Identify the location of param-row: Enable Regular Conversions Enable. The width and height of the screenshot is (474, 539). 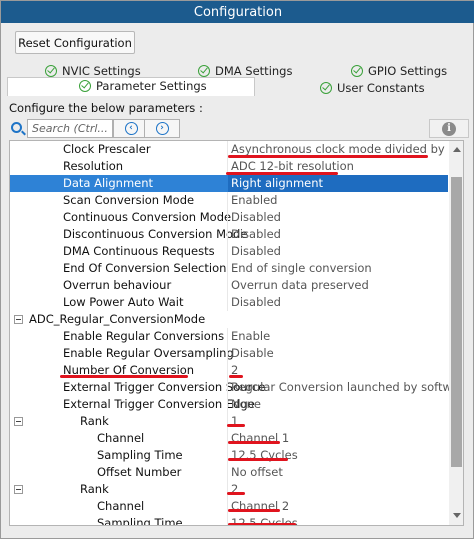
(229, 336).